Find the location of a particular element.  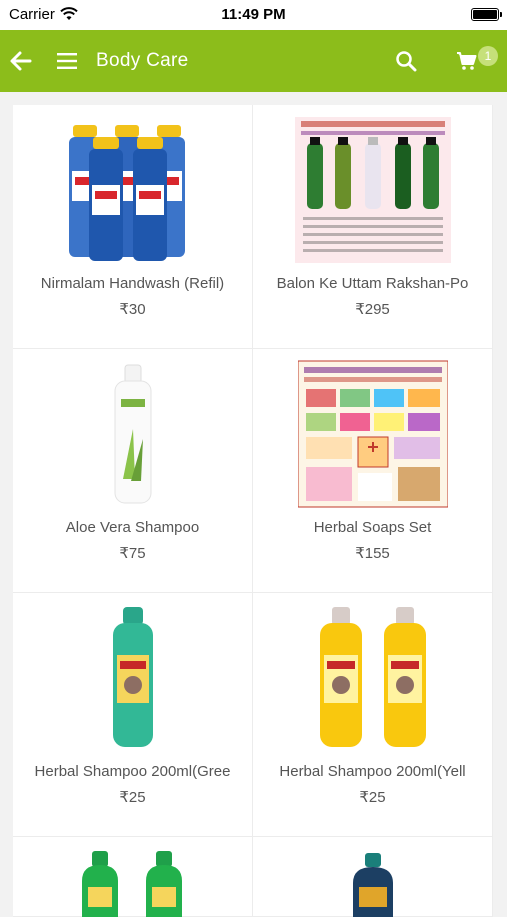

yellow-herbal-shampoo-image is located at coordinates (372, 678).